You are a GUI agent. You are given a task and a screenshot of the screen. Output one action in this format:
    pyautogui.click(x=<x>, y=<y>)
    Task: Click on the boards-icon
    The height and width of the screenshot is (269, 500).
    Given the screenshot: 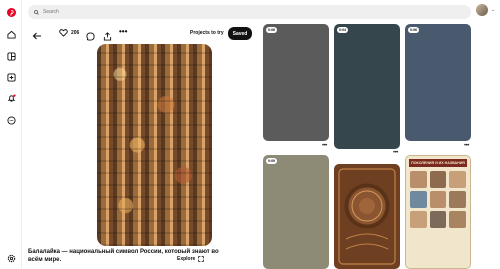 What is the action you would take?
    pyautogui.click(x=11, y=56)
    